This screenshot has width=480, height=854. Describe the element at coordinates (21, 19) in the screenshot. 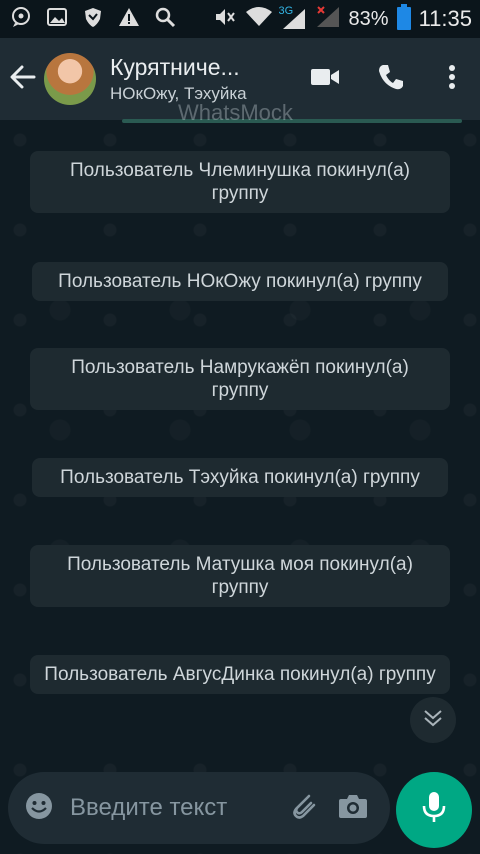

I see `chat-bubble-icon` at that location.